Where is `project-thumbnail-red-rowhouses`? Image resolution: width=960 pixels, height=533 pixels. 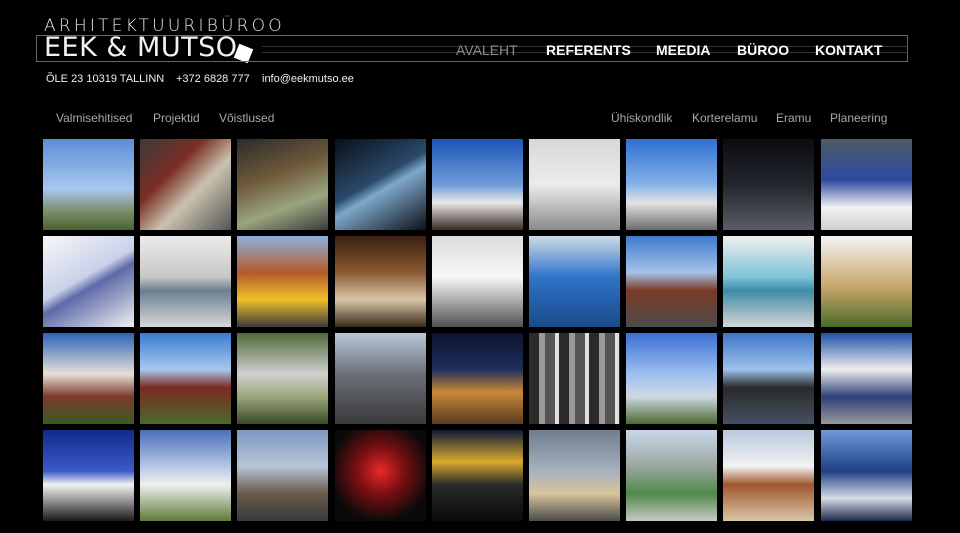 project-thumbnail-red-rowhouses is located at coordinates (185, 378).